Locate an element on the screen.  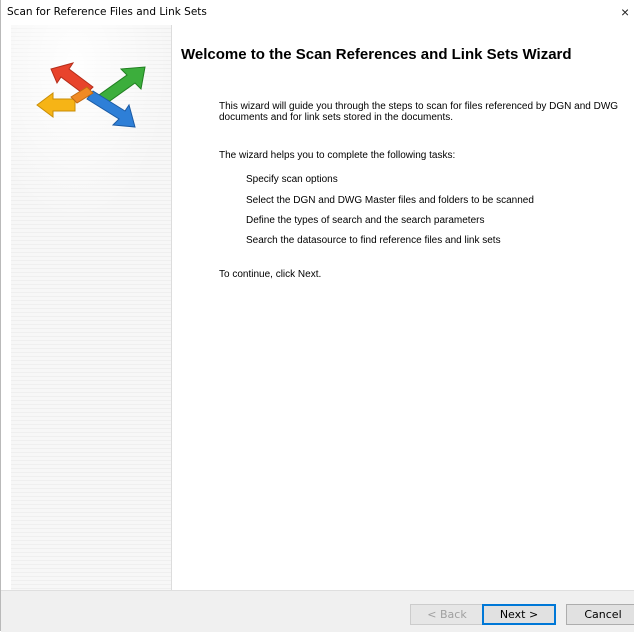
arrows-logo-icon is located at coordinates (91, 95).